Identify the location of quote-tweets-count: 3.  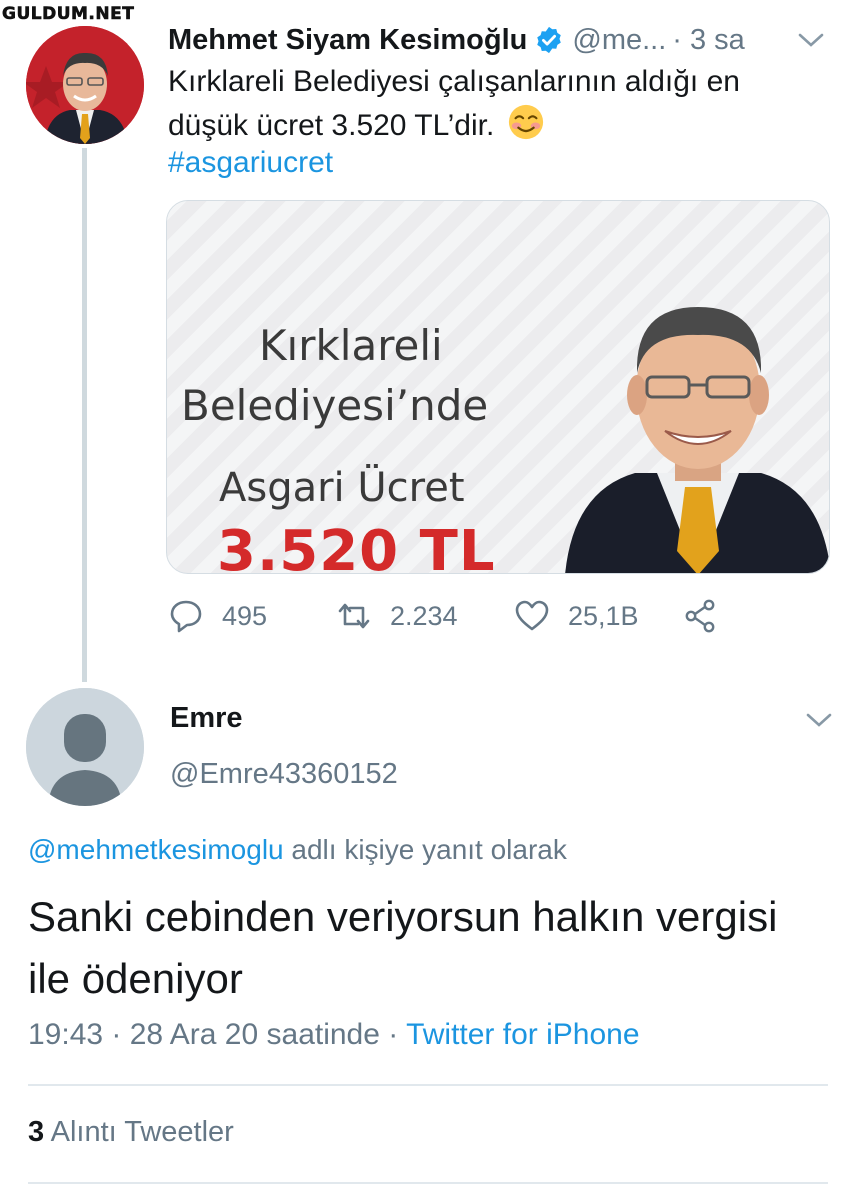
(36, 1132).